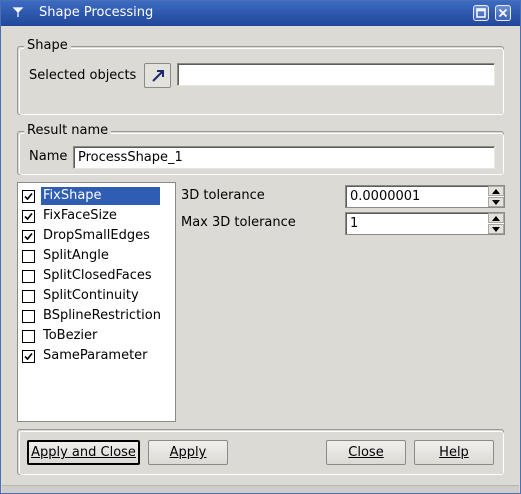  What do you see at coordinates (284, 157) in the screenshot?
I see `result-name-field: ProcessShape_1` at bounding box center [284, 157].